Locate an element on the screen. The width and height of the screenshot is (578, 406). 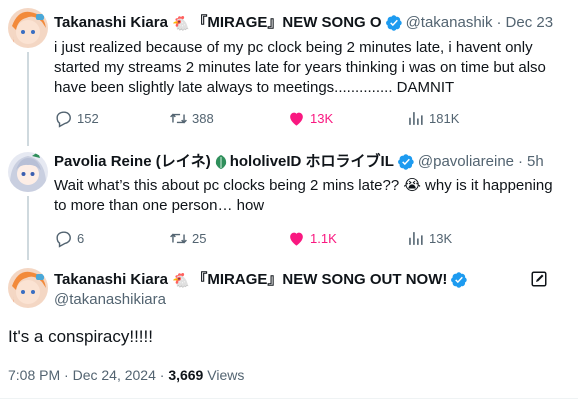
post-timestamp: 7:08 PM · Dec 24, 2024 · is located at coordinates (88, 375).